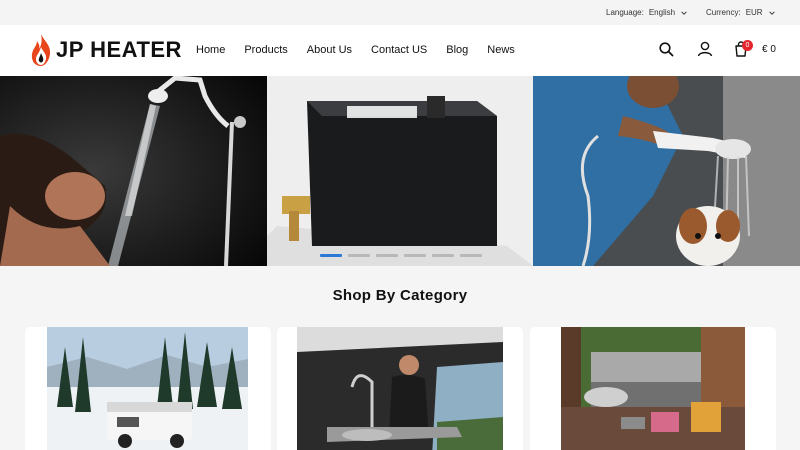 This screenshot has height=450, width=800. What do you see at coordinates (769, 49) in the screenshot?
I see `cart-total: € 0` at bounding box center [769, 49].